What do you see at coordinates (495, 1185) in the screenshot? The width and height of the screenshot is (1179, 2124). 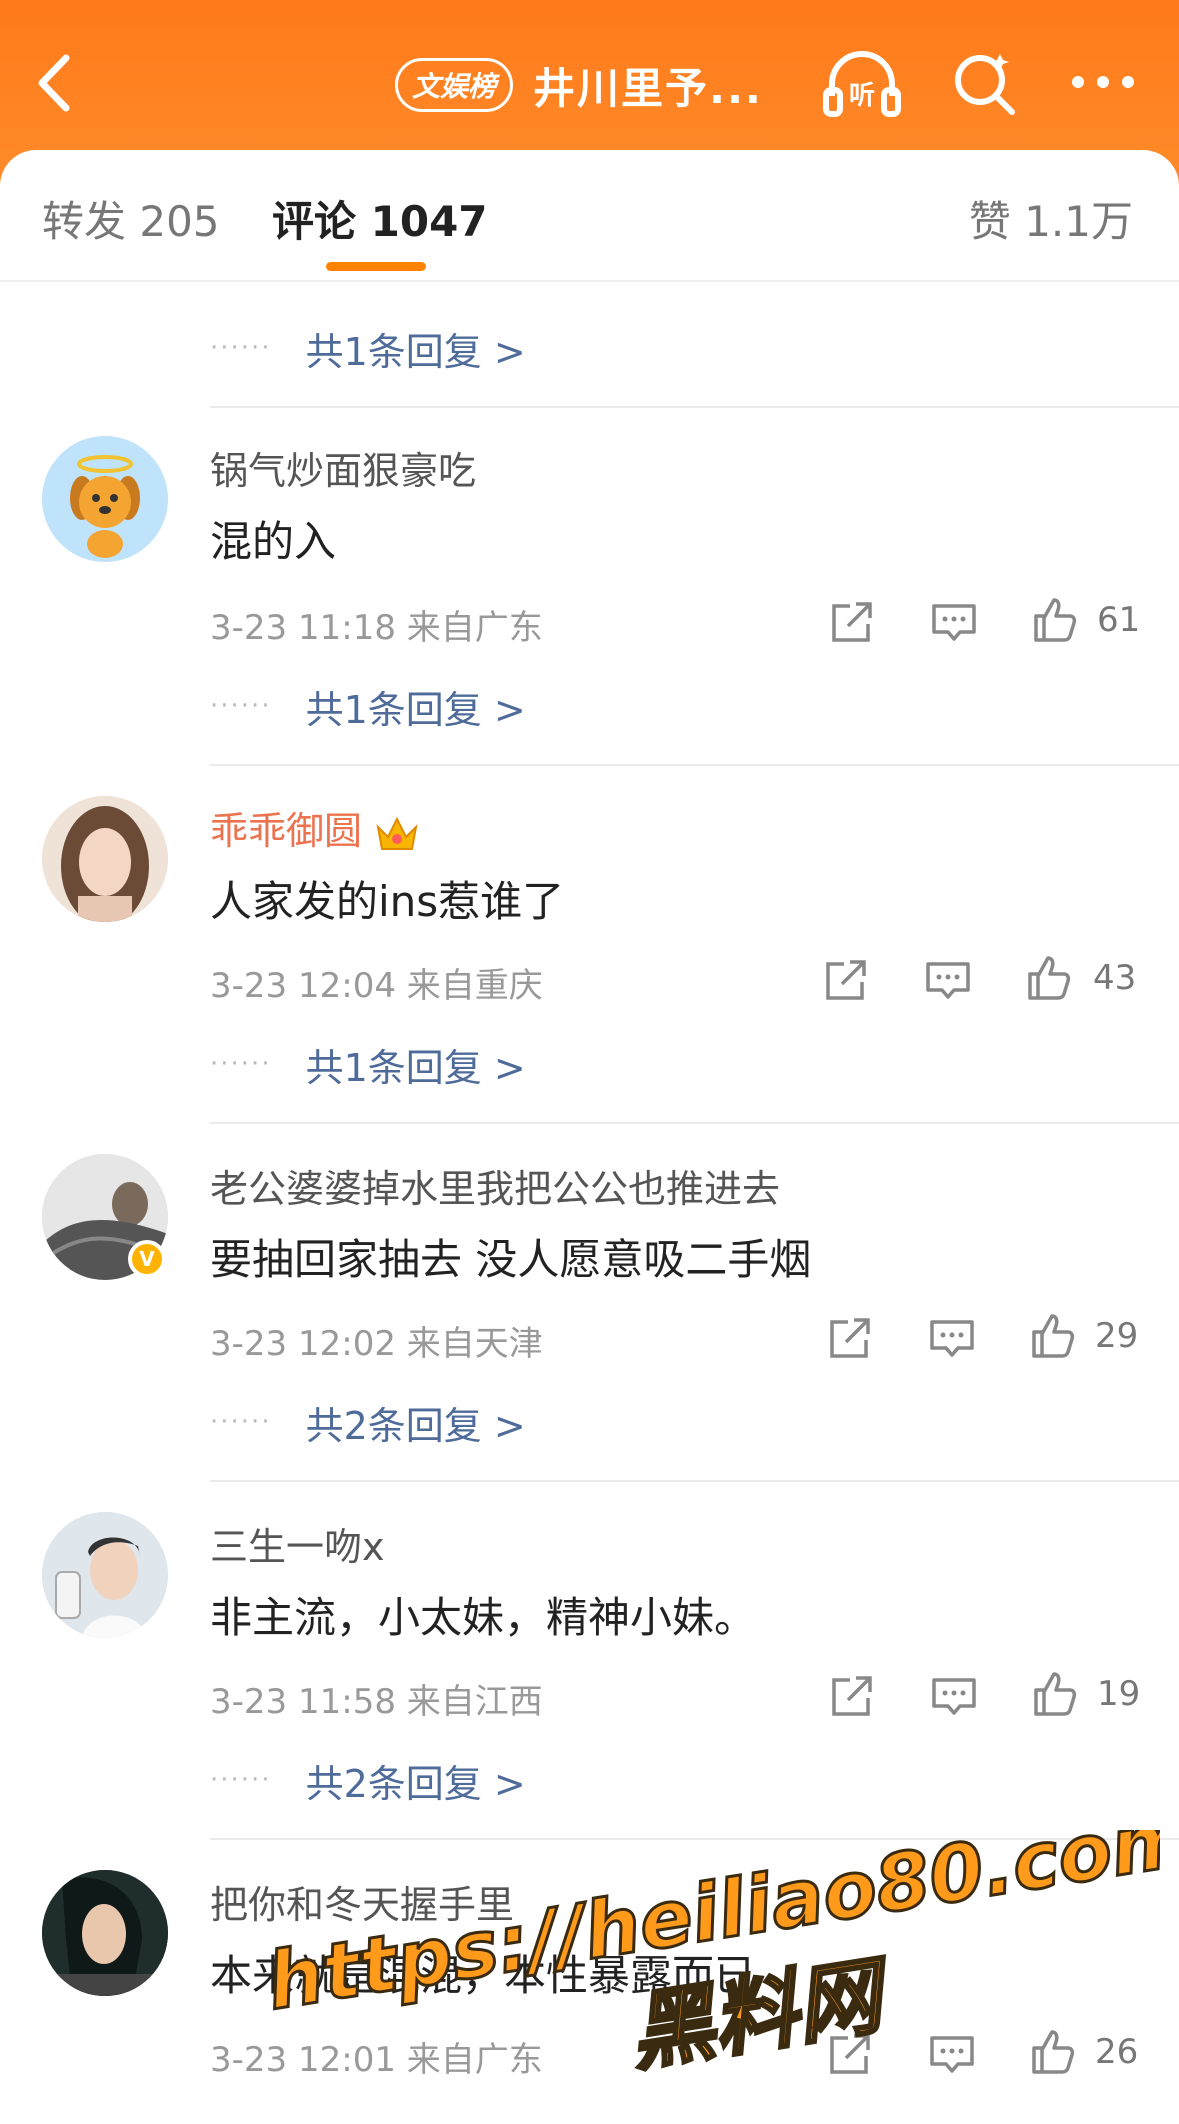 I see `comment-username: 老公婆婆掉水里我把公公也推进去` at bounding box center [495, 1185].